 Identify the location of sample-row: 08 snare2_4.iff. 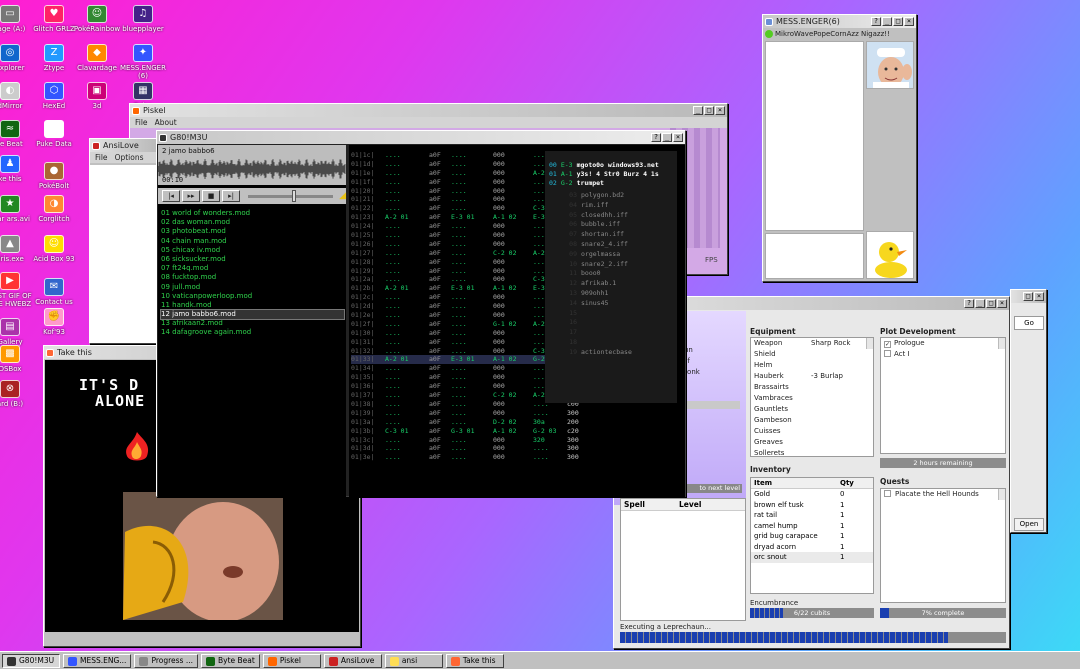
(588, 245).